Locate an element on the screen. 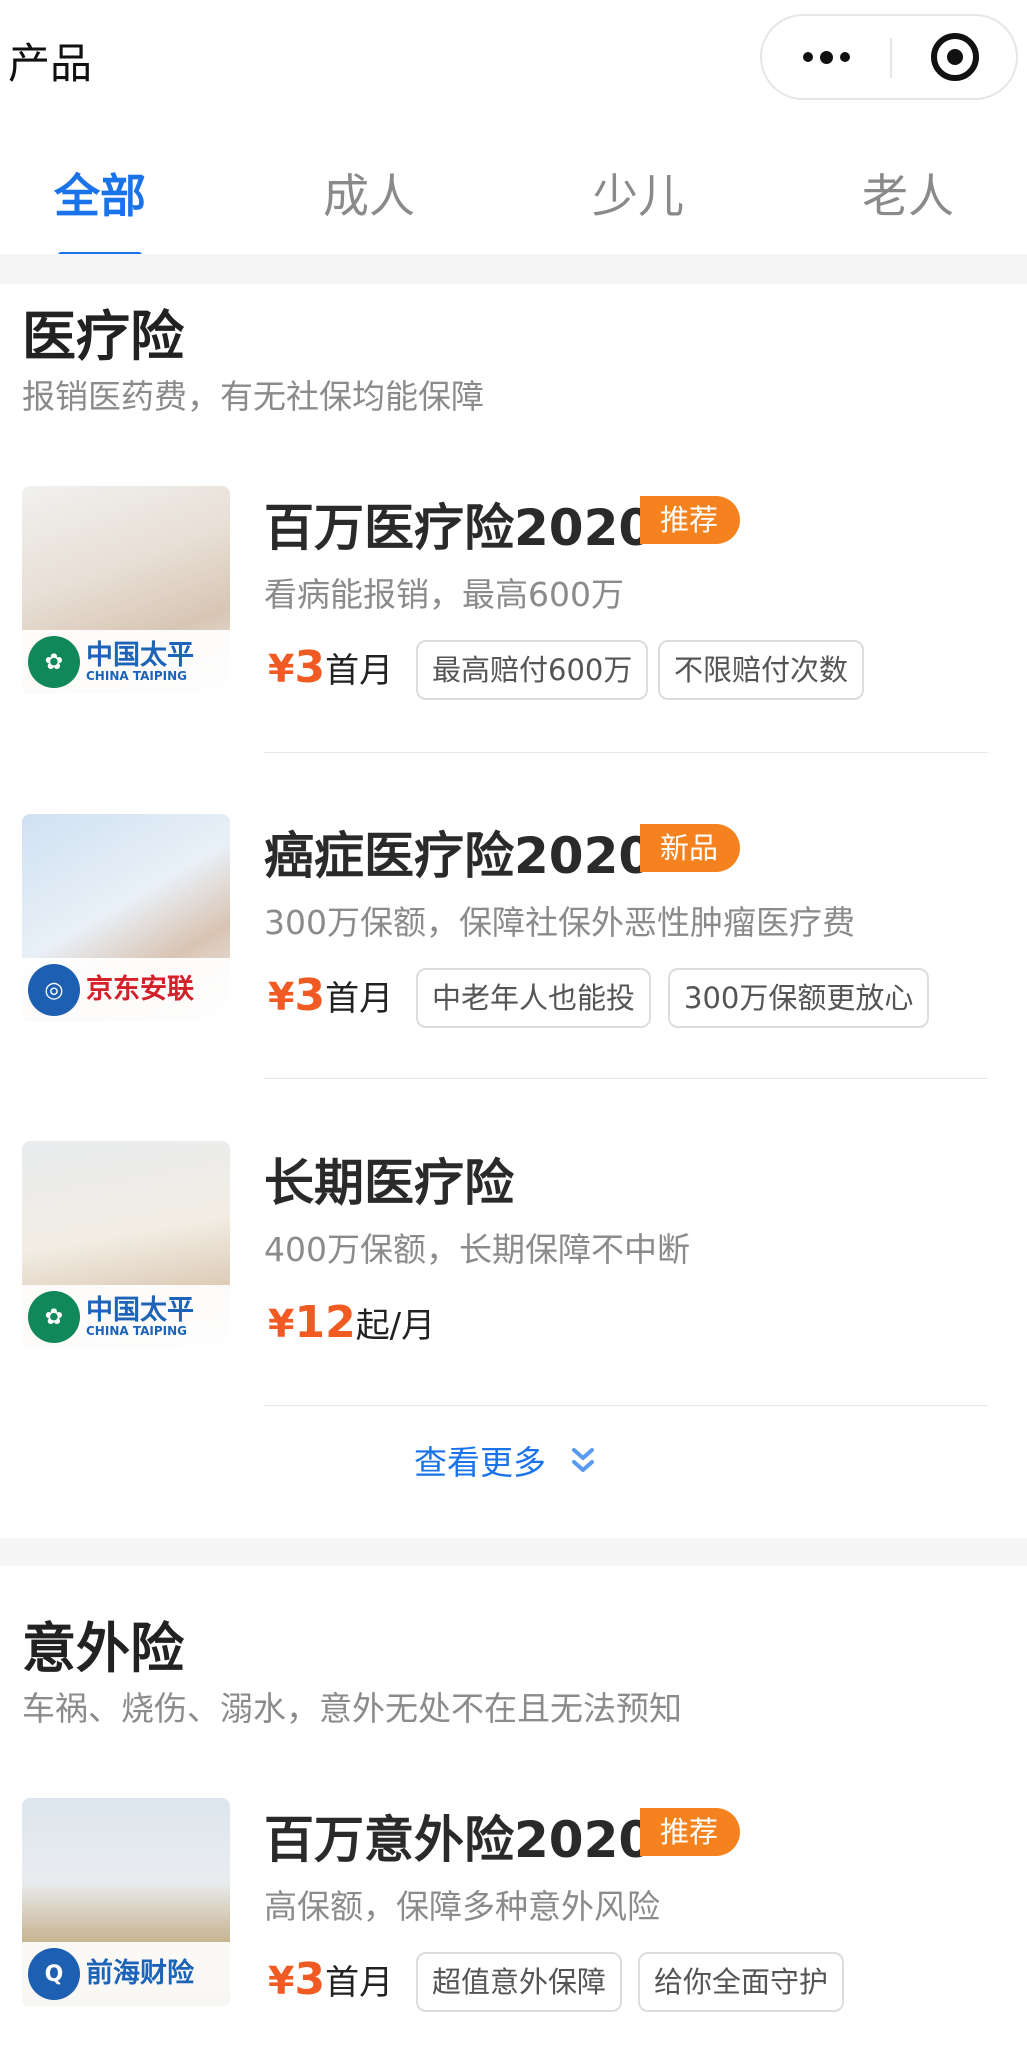  product-tag: 超值意外保障 is located at coordinates (519, 1982).